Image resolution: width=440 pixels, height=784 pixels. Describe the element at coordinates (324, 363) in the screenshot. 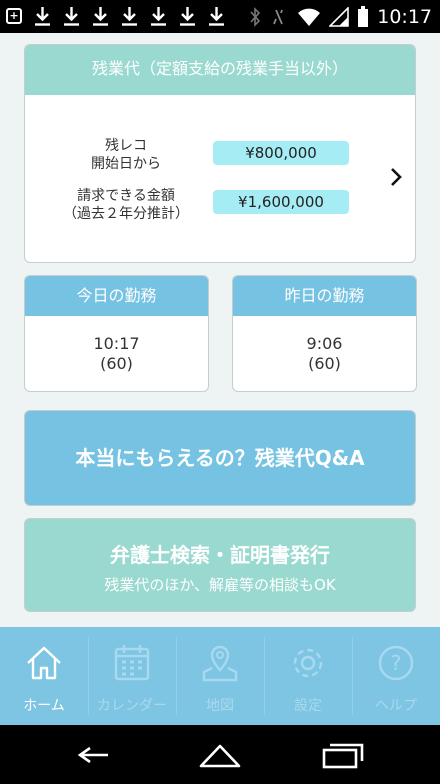

I see `yesterday-break-time: (60)` at that location.